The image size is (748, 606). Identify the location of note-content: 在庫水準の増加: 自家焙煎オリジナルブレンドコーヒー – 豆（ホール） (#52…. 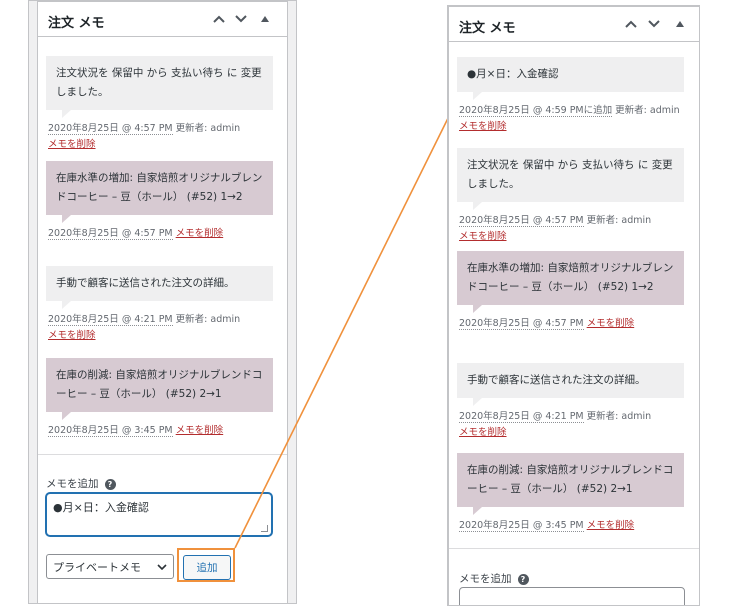
(570, 282).